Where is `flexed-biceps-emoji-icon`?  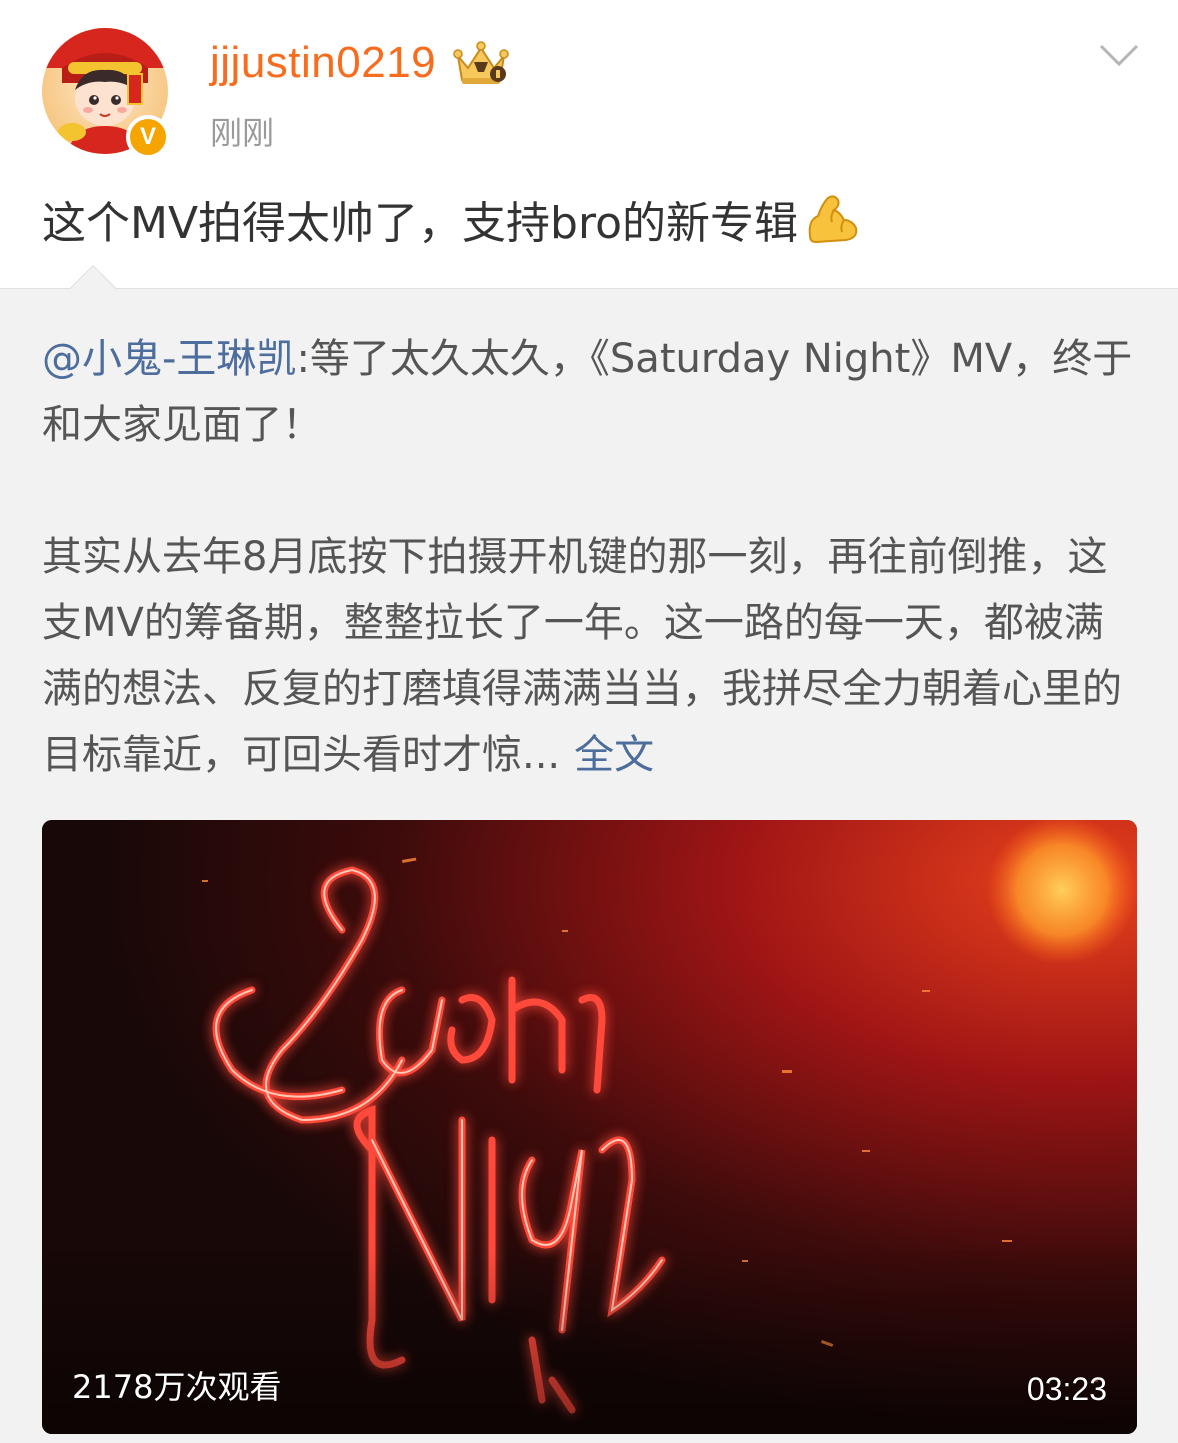 flexed-biceps-emoji-icon is located at coordinates (833, 219).